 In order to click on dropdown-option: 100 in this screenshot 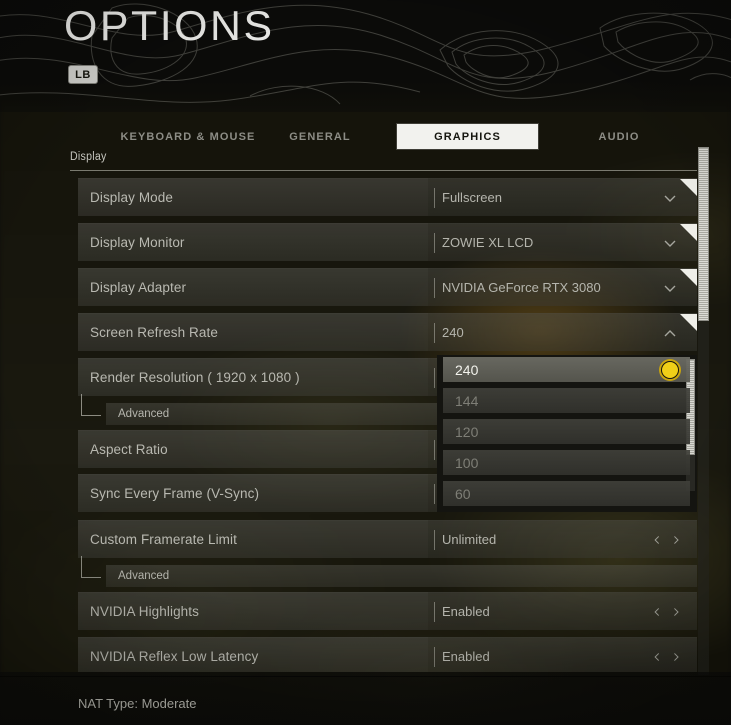, I will do `click(566, 462)`.